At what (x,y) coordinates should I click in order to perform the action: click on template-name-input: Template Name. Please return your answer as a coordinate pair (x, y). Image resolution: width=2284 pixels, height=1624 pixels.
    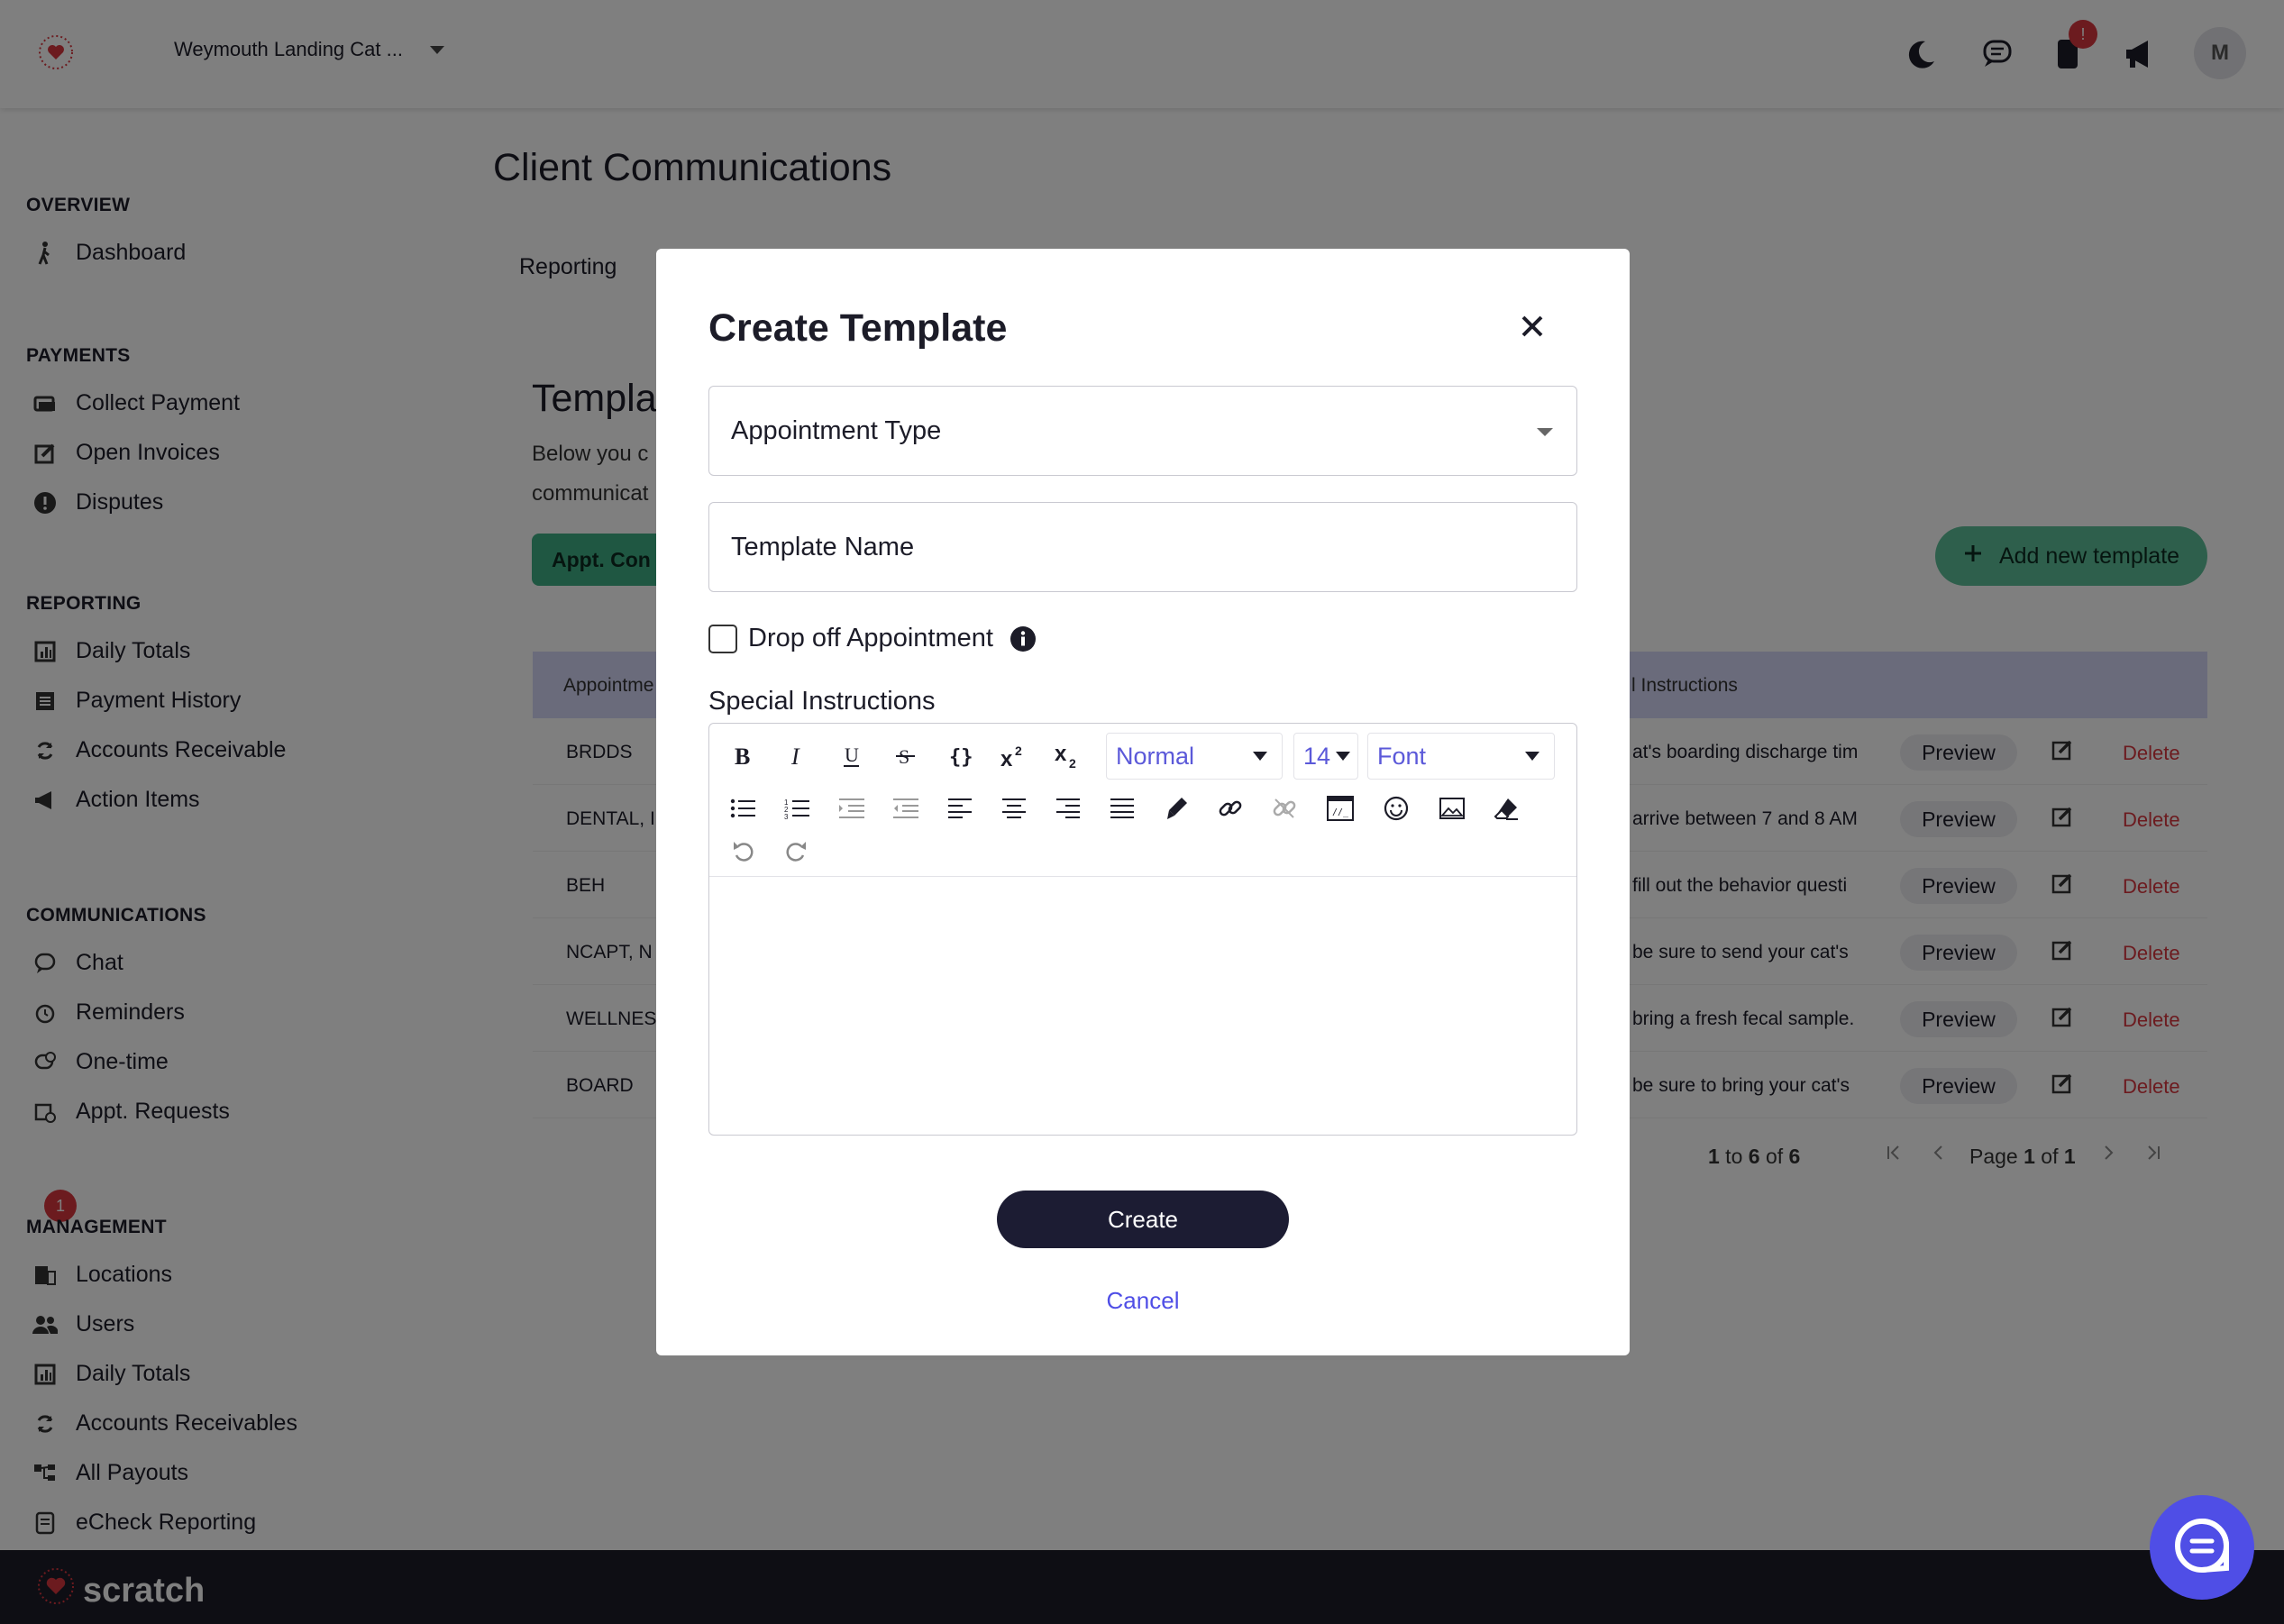
    Looking at the image, I should click on (1142, 547).